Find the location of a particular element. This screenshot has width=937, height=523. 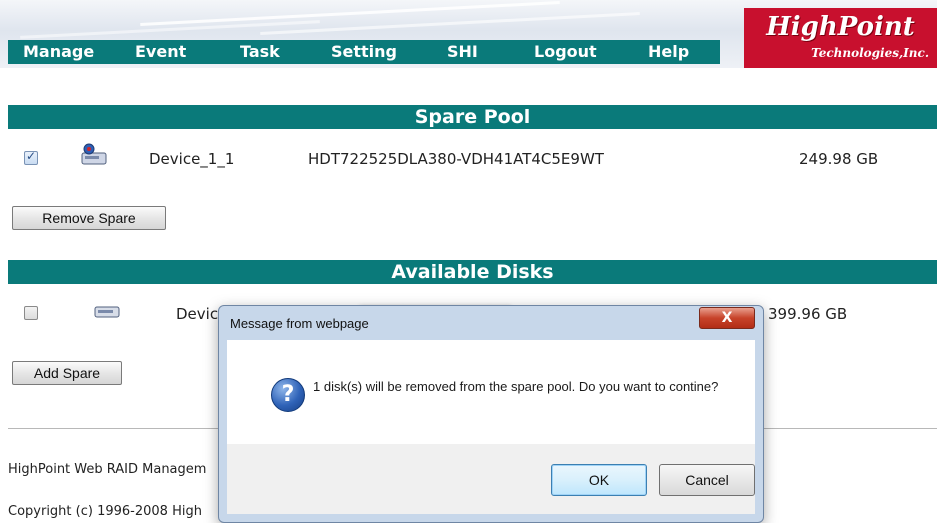

nav-help: Help is located at coordinates (668, 51).